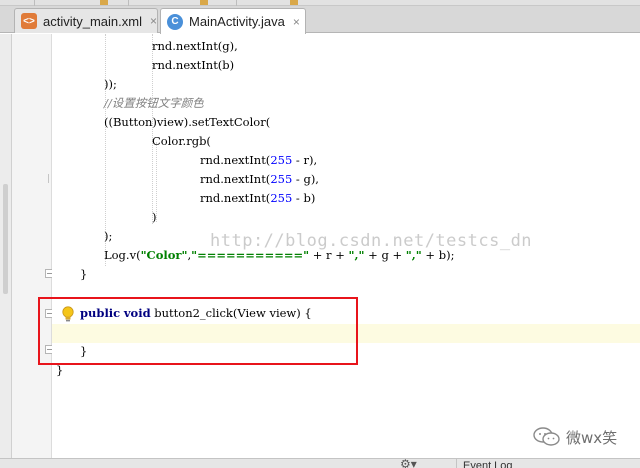  I want to click on xml-file-icon: <>, so click(29, 21).